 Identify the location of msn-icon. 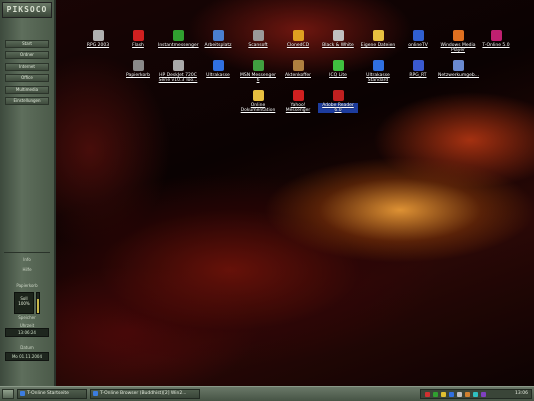
(258, 65).